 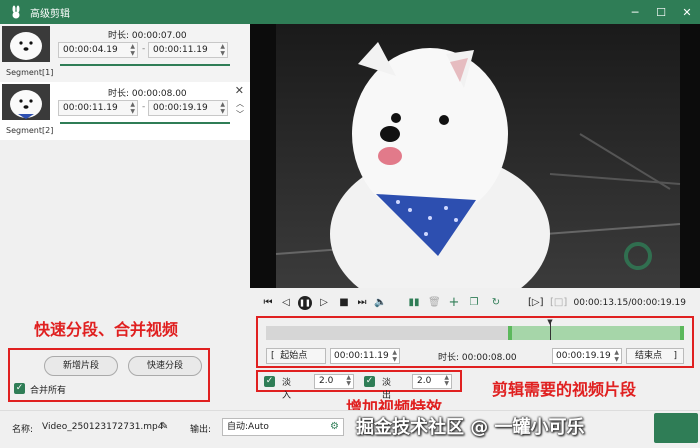 I want to click on output-select: 自动:Auto ⚙, so click(x=283, y=427).